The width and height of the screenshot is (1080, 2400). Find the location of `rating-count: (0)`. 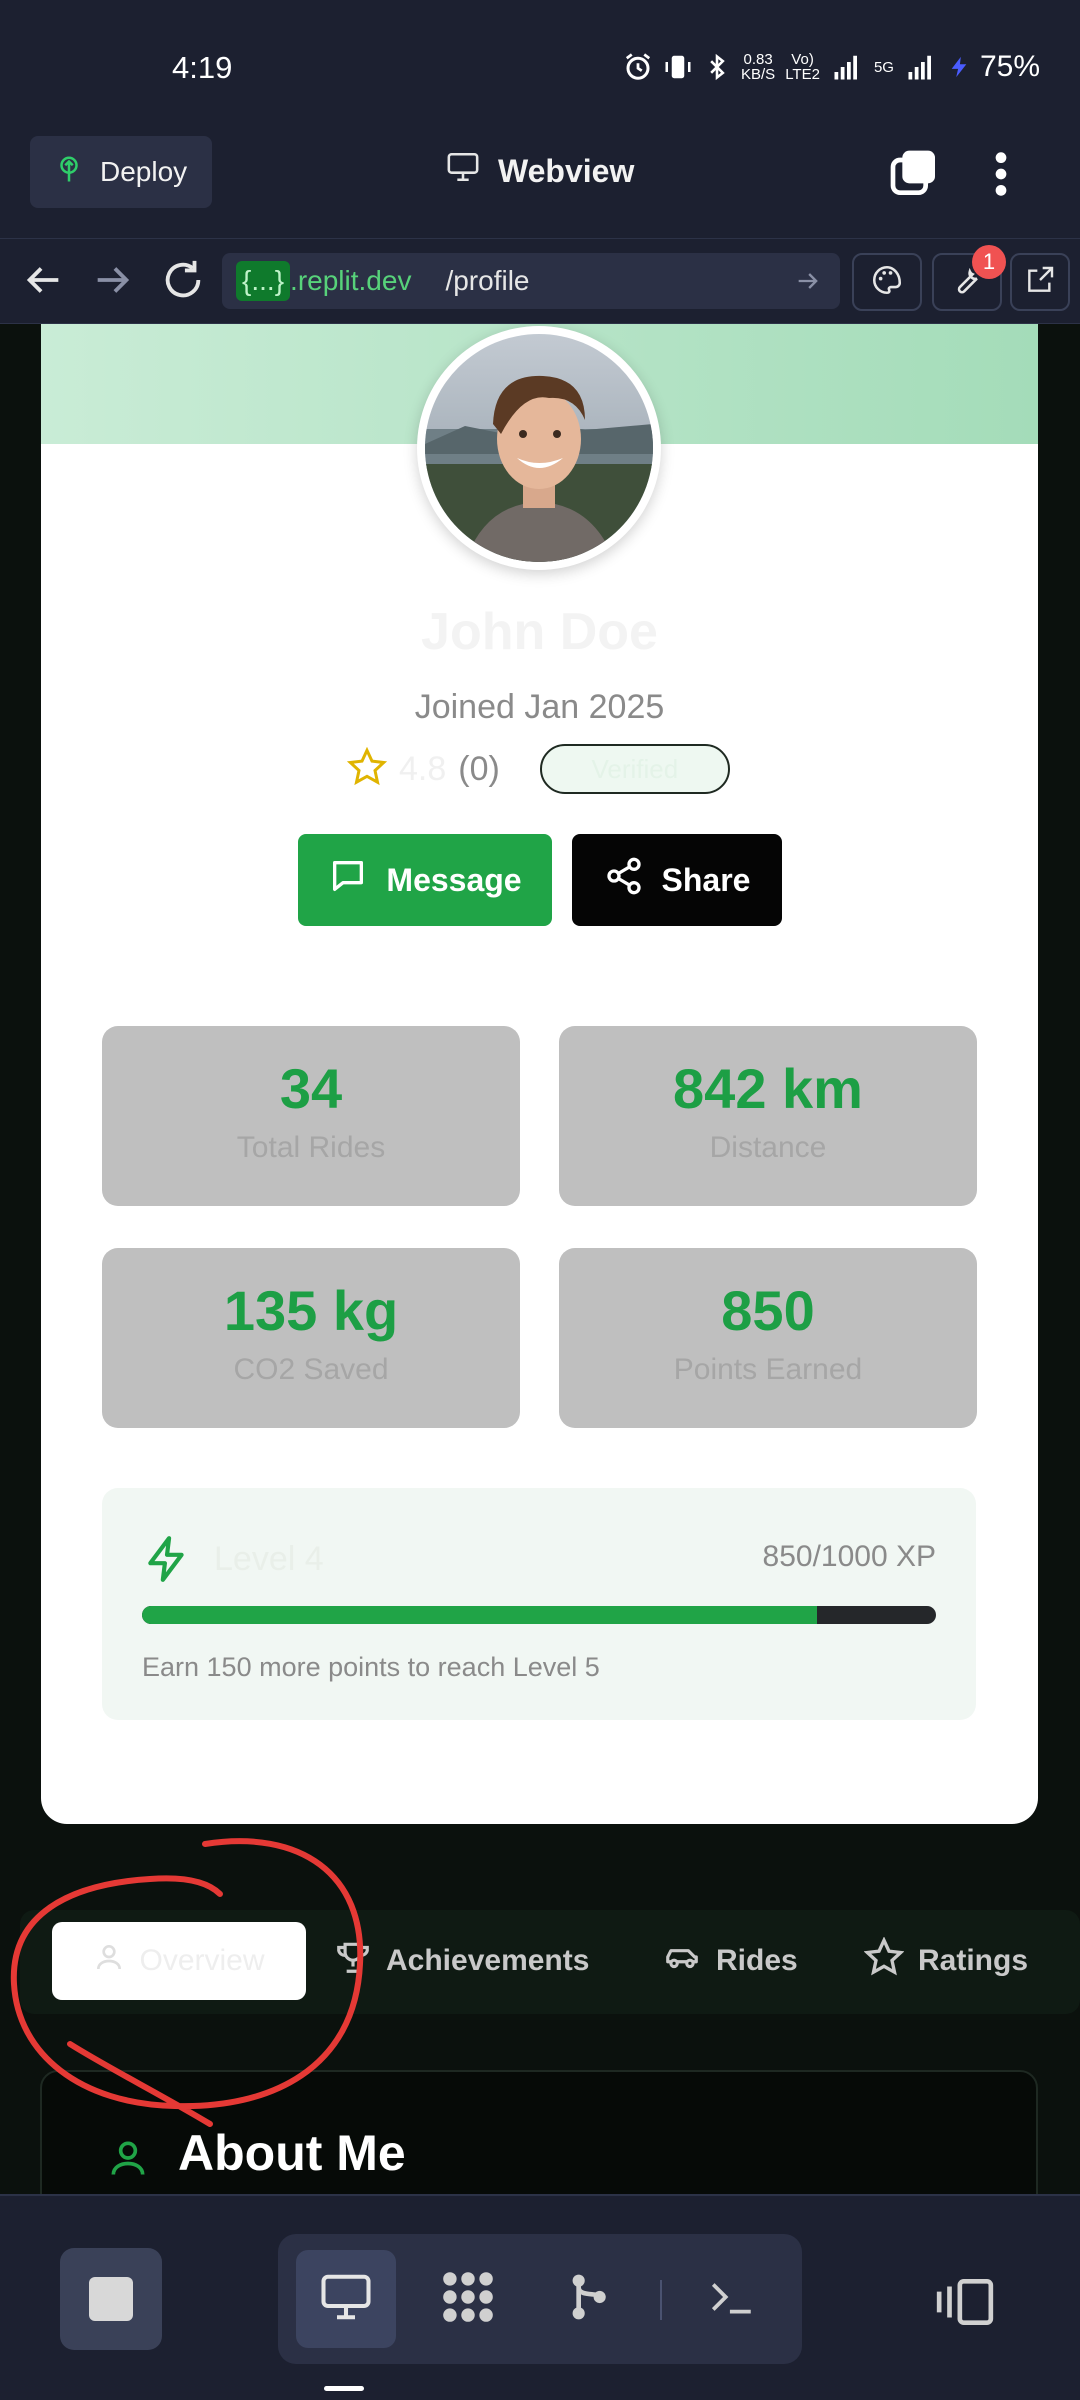

rating-count: (0) is located at coordinates (479, 768).